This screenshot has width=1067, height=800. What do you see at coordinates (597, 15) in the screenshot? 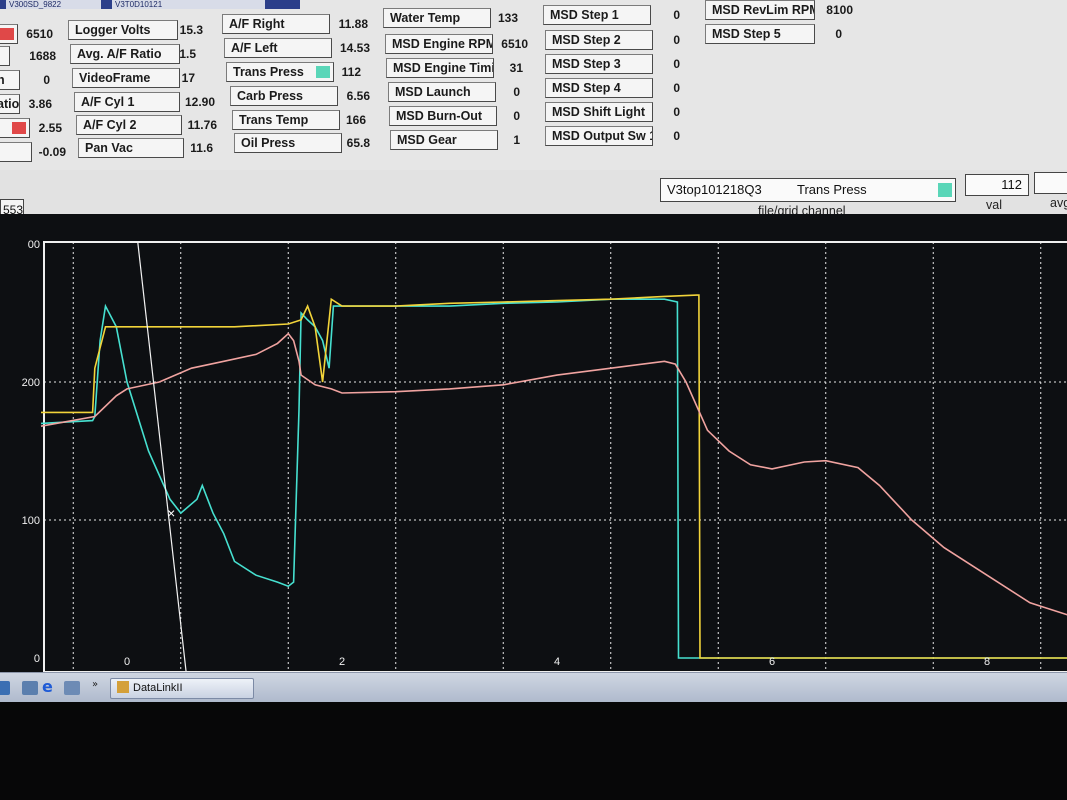
I see `channel-button: MSD Step 1` at bounding box center [597, 15].